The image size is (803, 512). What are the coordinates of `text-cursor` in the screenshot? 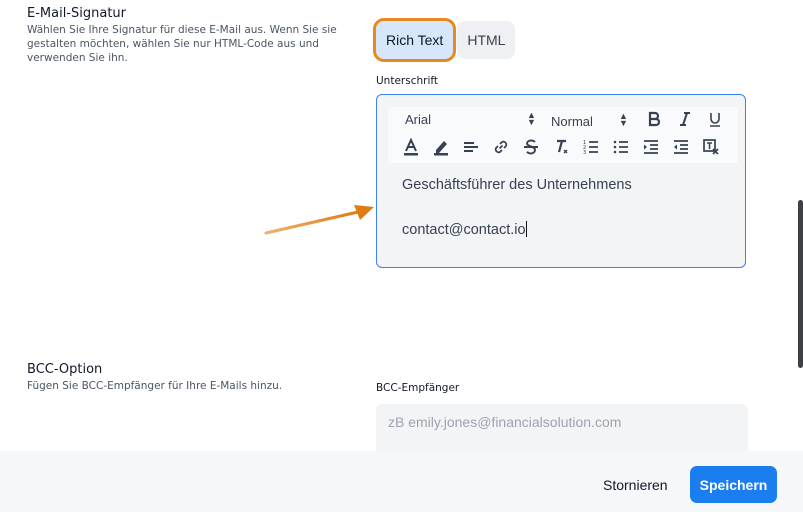 It's located at (526, 229).